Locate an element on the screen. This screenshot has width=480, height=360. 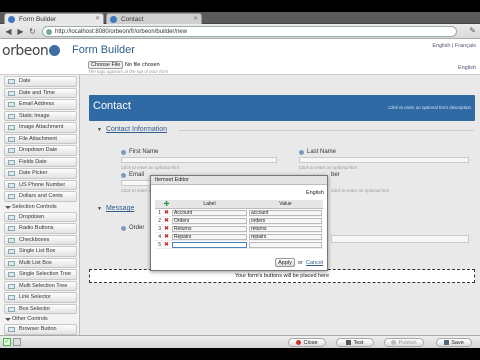
toolbox-item-label: Radio Buttons is located at coordinates (36, 228).